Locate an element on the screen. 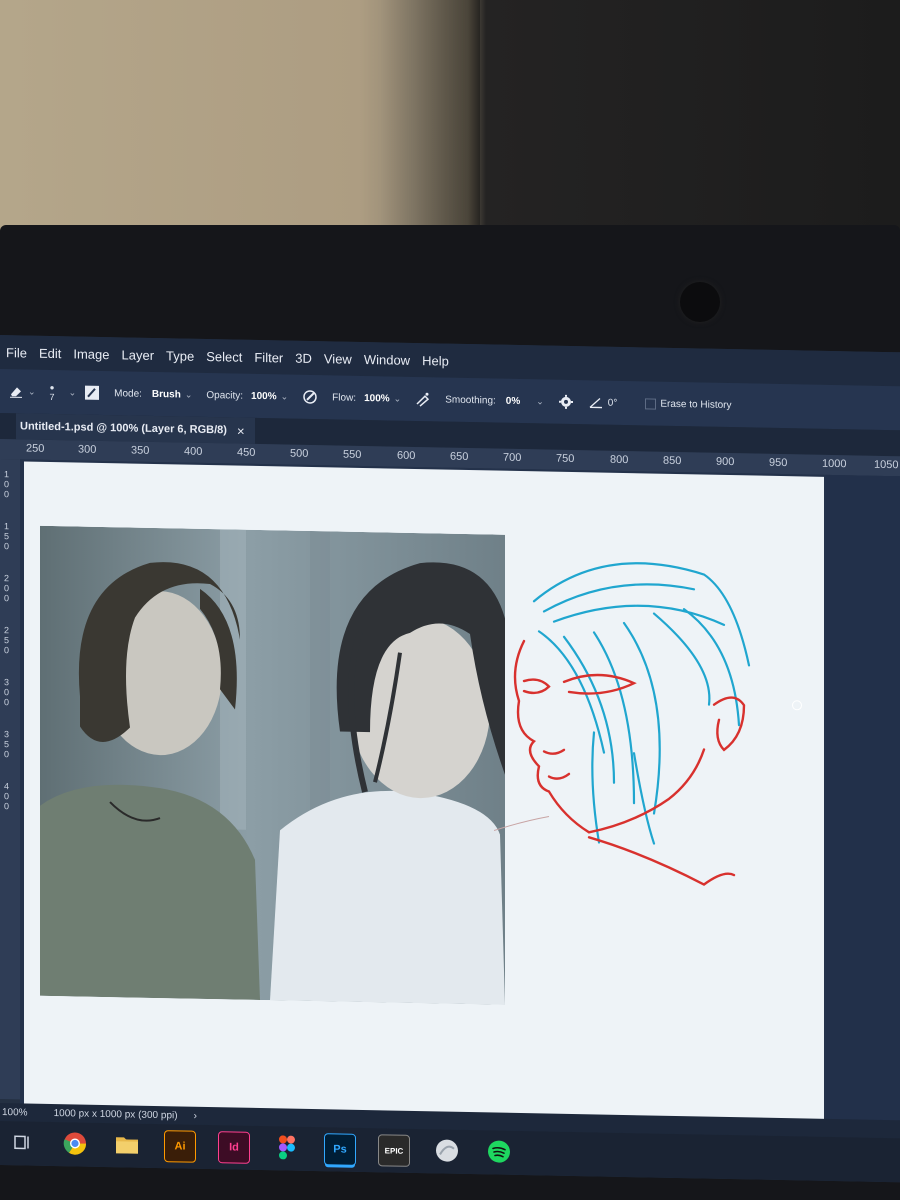 The image size is (900, 1200). ruler-tick-label: 1000 is located at coordinates (834, 464).